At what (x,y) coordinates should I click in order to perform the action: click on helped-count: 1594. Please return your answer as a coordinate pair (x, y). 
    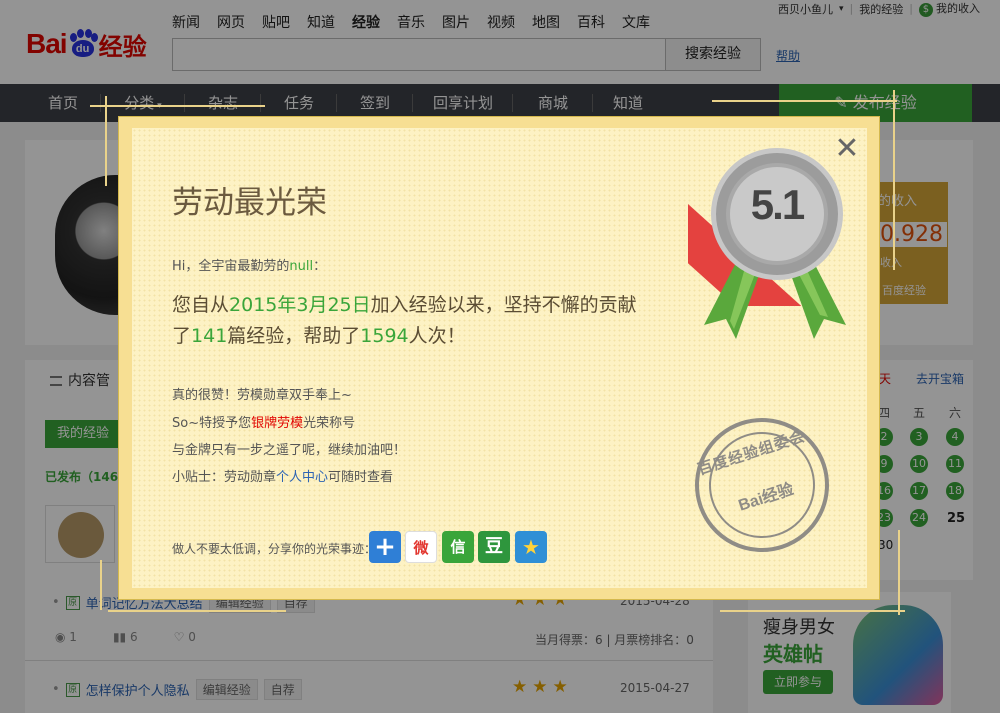
    Looking at the image, I should click on (384, 336).